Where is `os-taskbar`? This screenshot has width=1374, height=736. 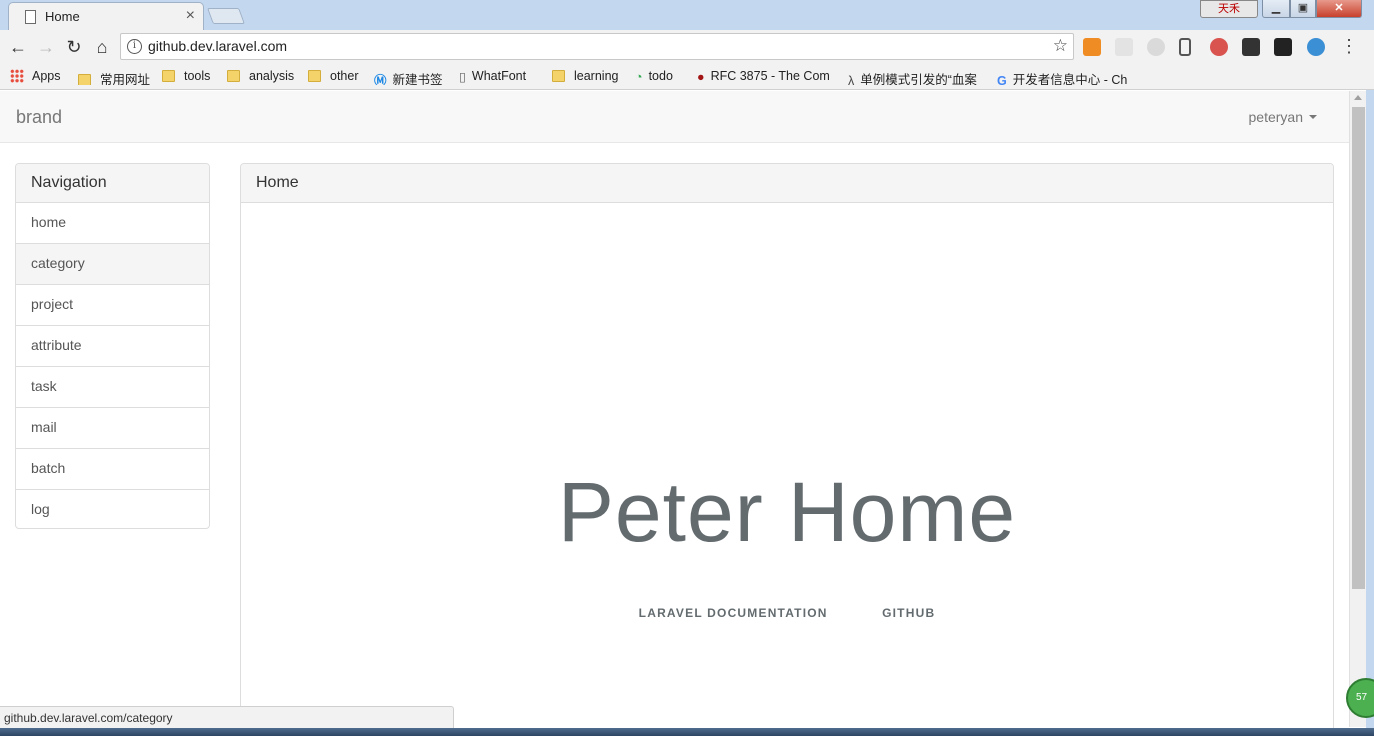 os-taskbar is located at coordinates (687, 732).